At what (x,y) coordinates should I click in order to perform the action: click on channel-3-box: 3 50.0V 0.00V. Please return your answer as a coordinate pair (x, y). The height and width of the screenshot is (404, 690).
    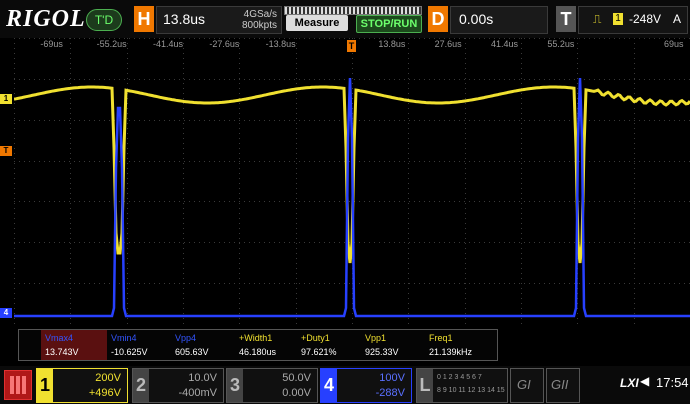
    Looking at the image, I should click on (272, 385).